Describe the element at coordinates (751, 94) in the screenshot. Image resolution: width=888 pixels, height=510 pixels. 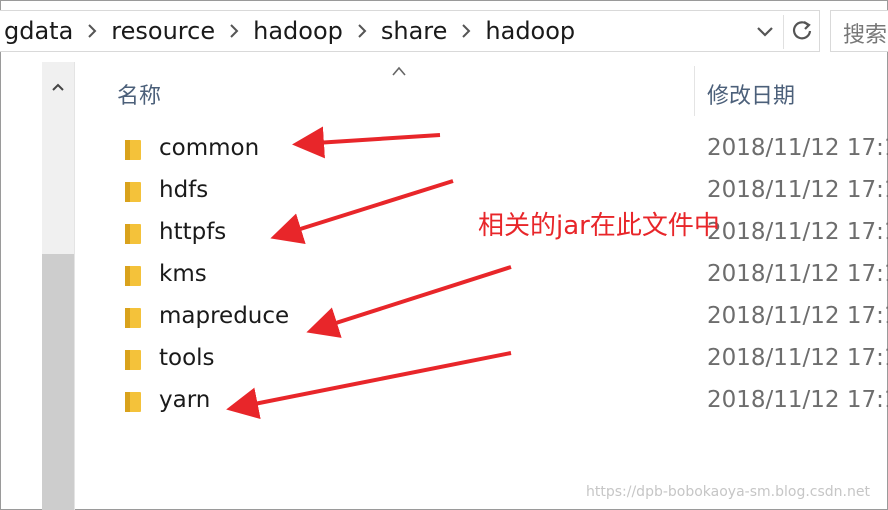
I see `column-header-date-modified: 修改日期` at that location.